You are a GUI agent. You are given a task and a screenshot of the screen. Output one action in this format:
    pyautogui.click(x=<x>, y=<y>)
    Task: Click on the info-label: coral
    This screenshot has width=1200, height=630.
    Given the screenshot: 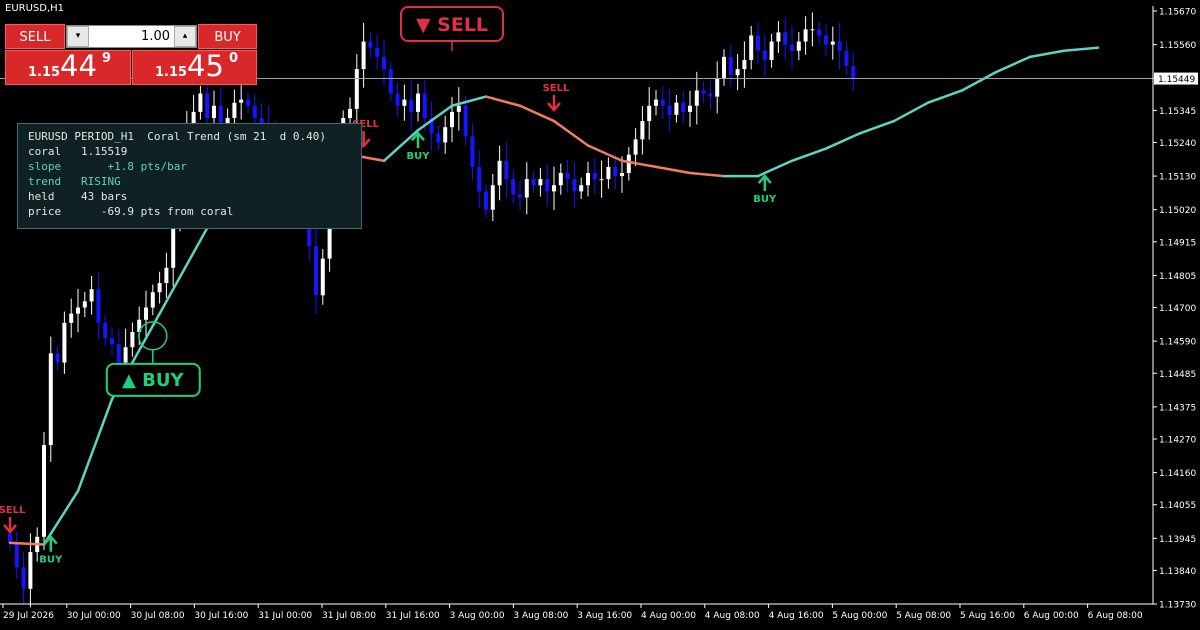 What is the action you would take?
    pyautogui.click(x=45, y=151)
    